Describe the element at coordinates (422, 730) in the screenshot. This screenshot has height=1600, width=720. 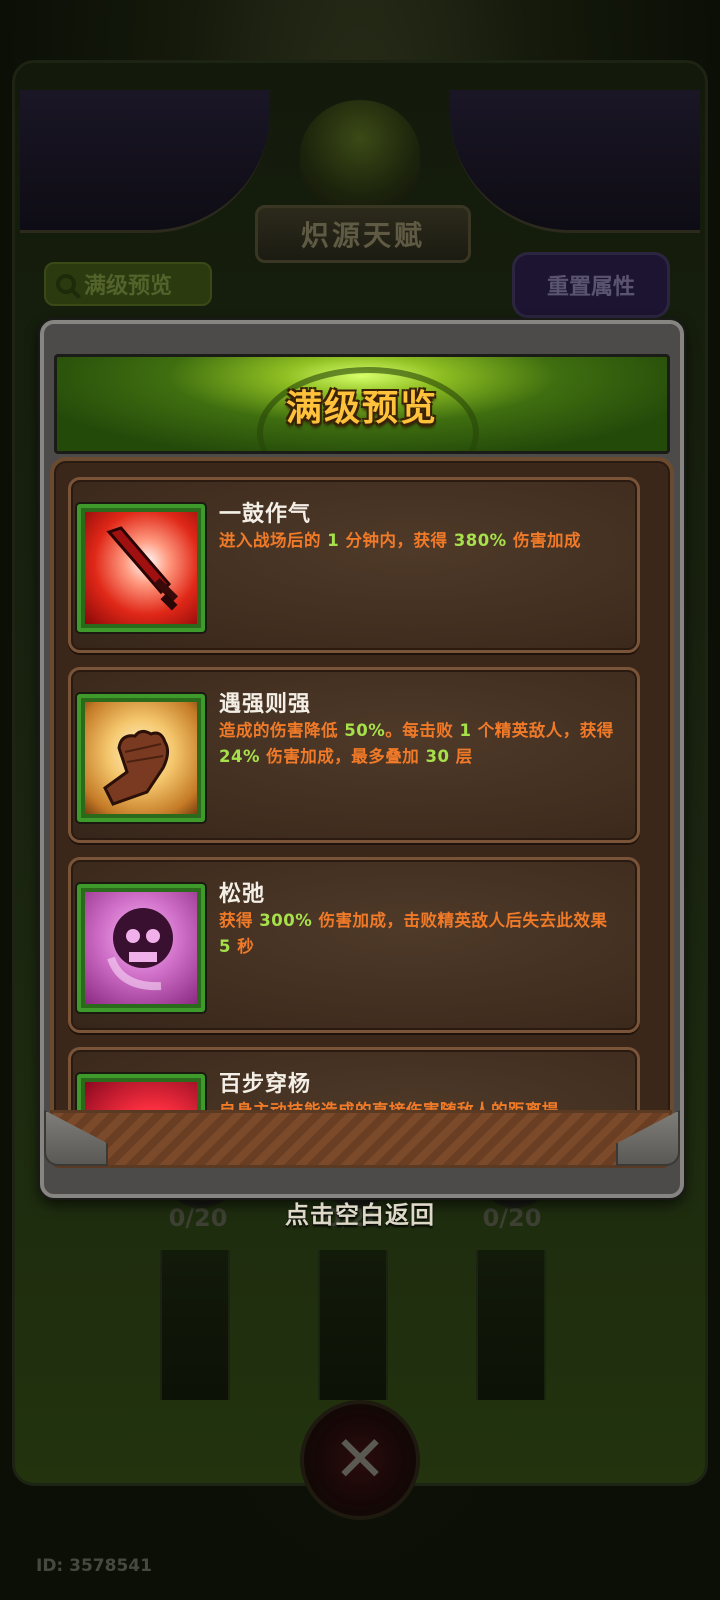
I see `description-text: 。每击败` at that location.